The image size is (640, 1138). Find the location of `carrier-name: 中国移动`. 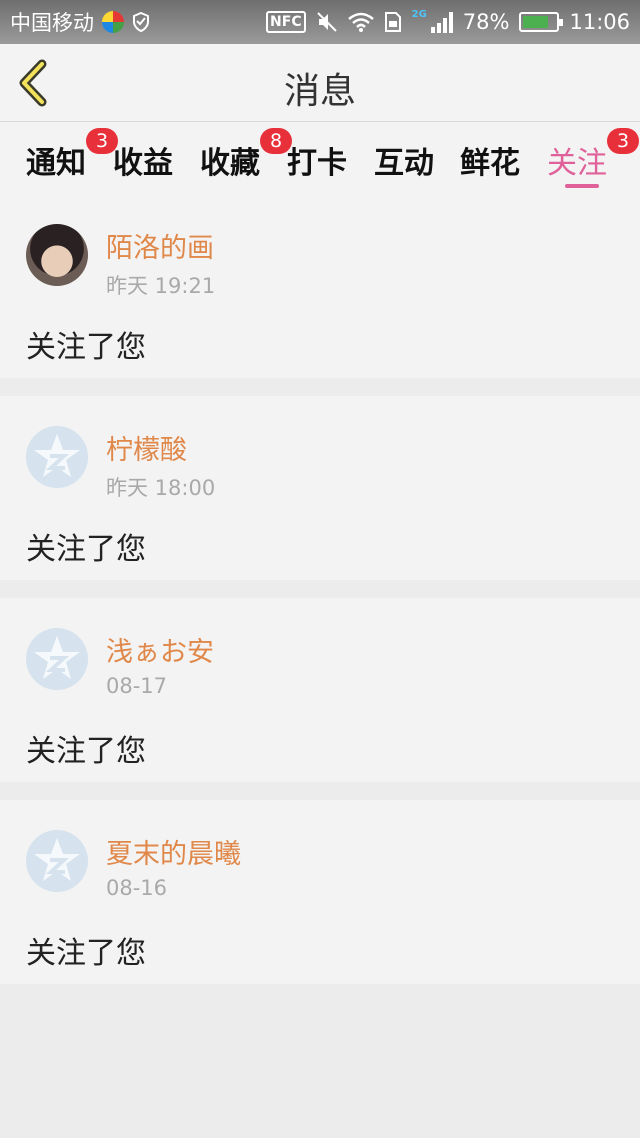

carrier-name: 中国移动 is located at coordinates (52, 23).